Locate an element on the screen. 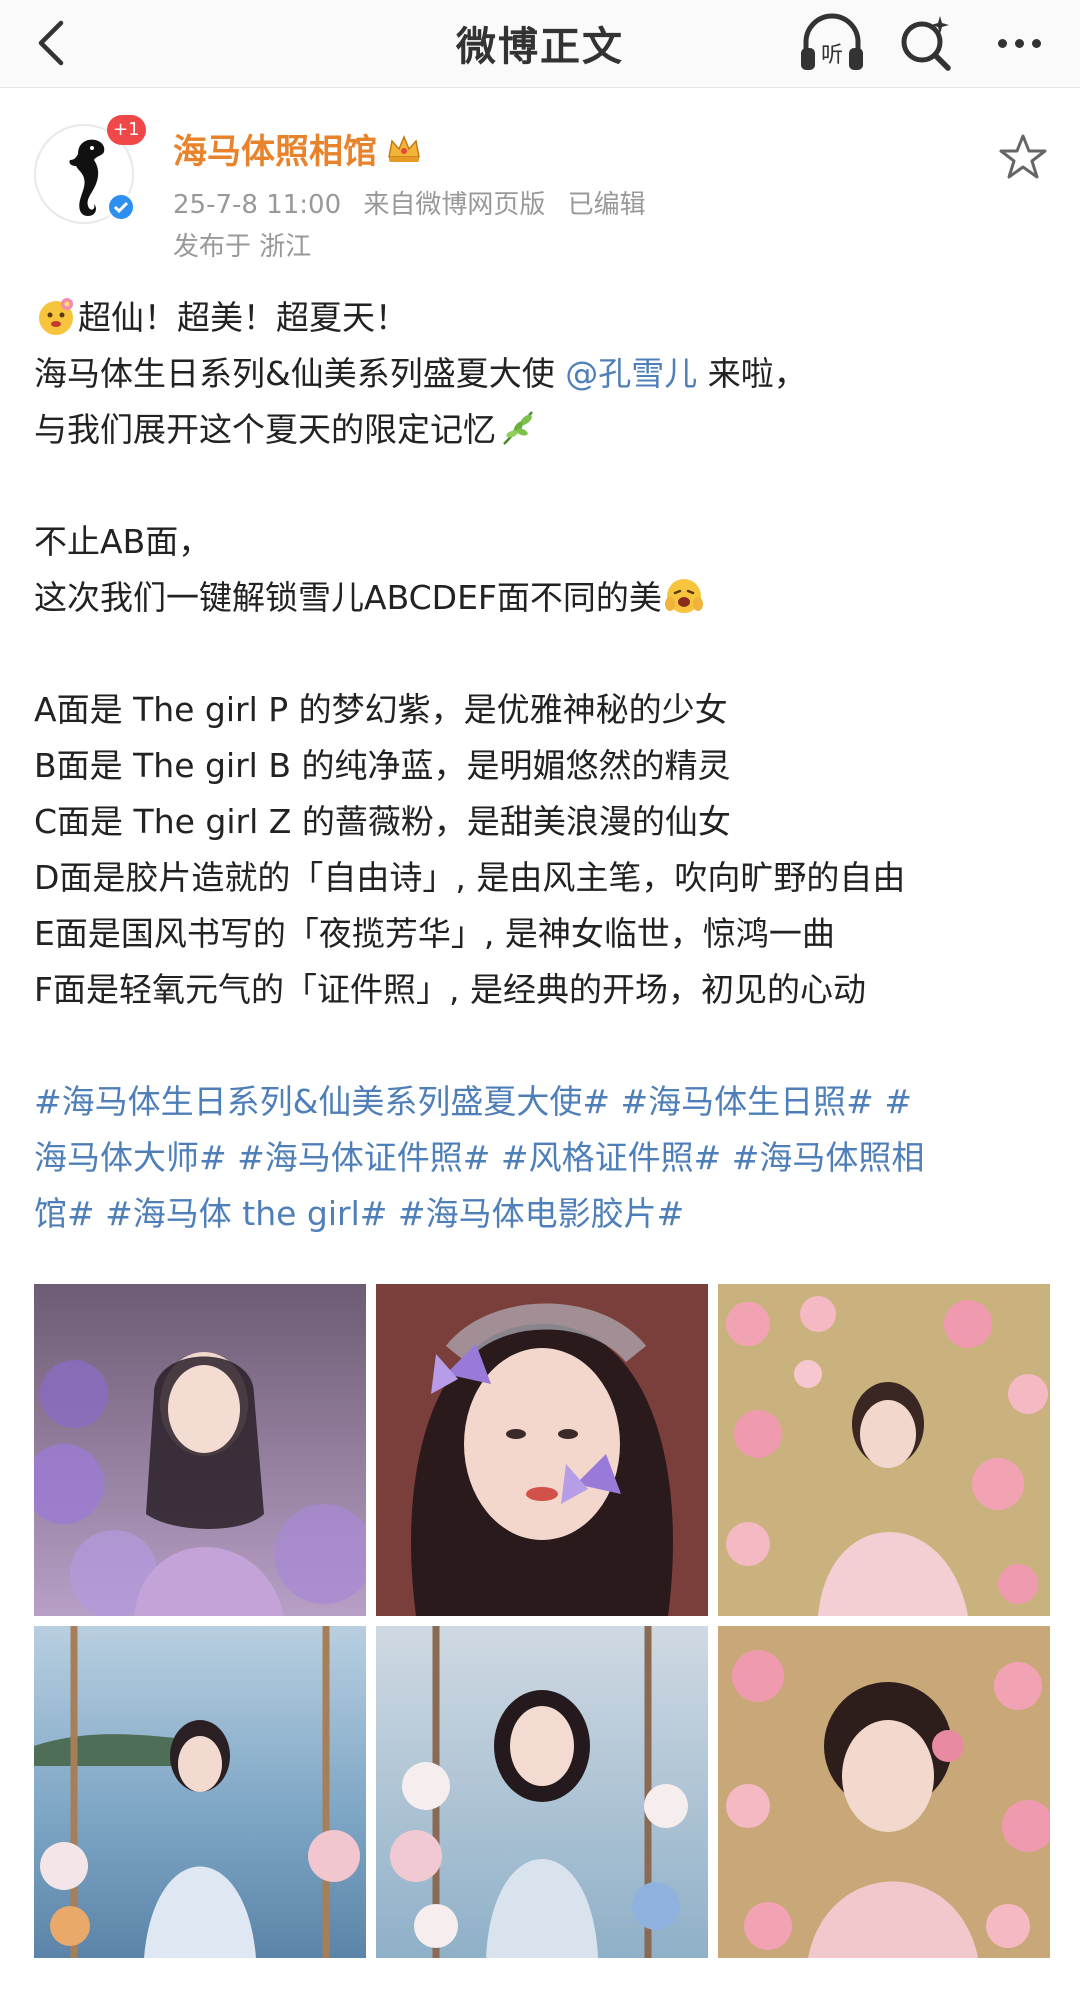  top-nav-bar: 微博正文 听 is located at coordinates (540, 44).